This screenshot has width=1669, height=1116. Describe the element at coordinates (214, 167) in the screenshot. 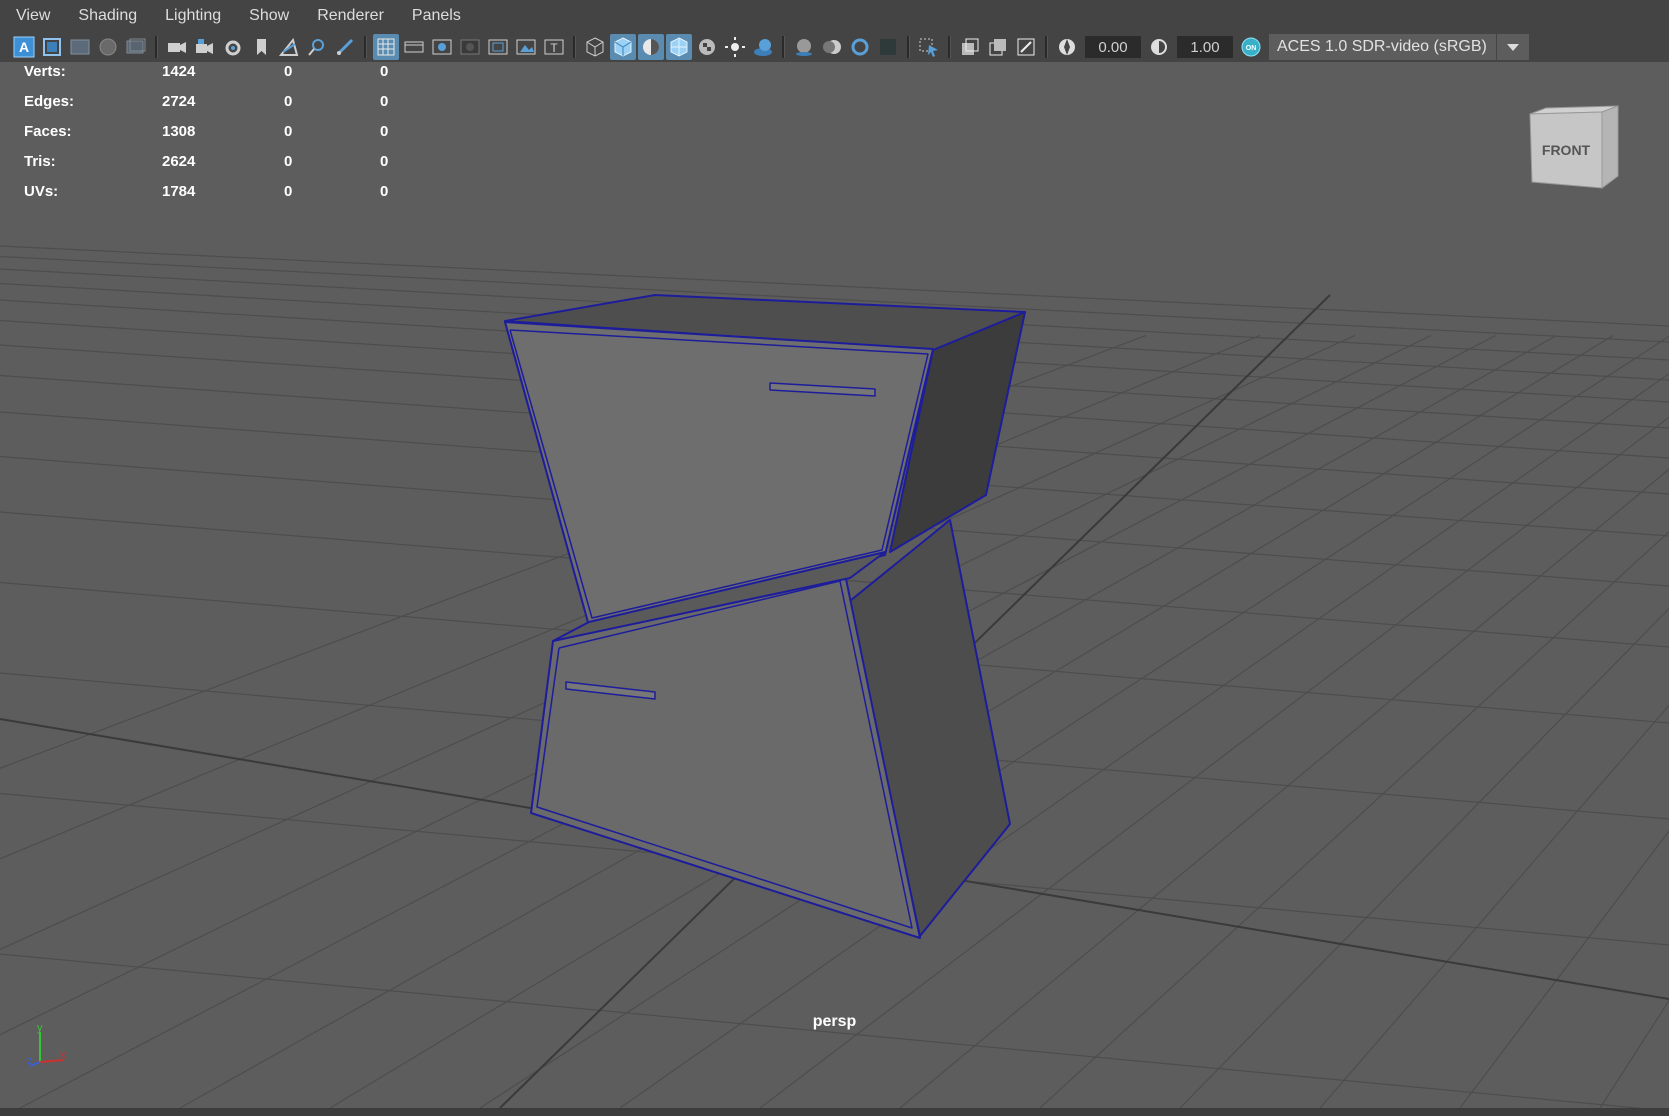

I see `hud-row-tris: Tris: 2624 0 0` at that location.